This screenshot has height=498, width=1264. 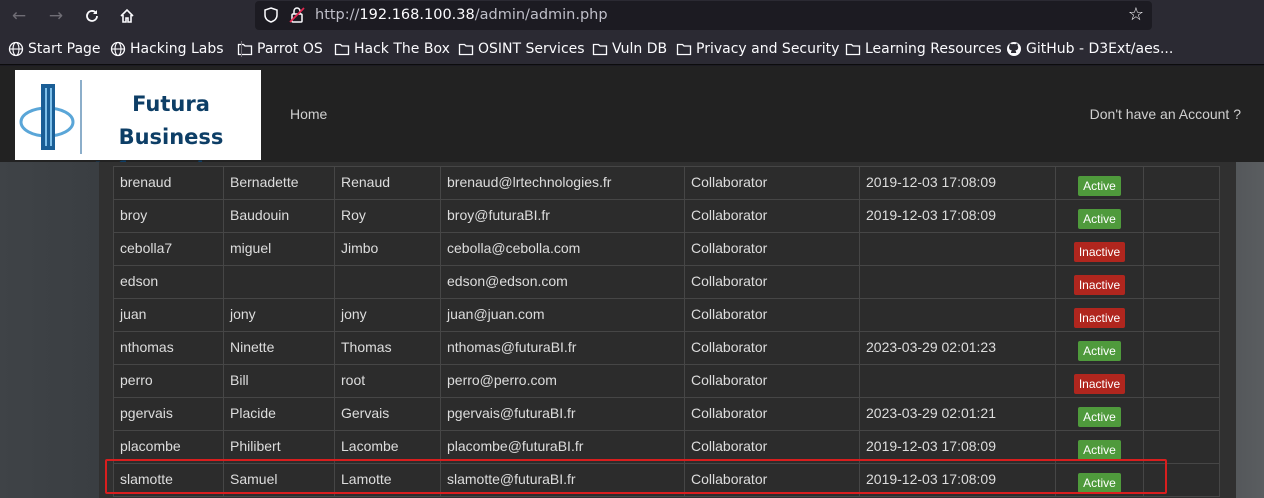 What do you see at coordinates (171, 120) in the screenshot?
I see `logo-line-1: Futura Business` at bounding box center [171, 120].